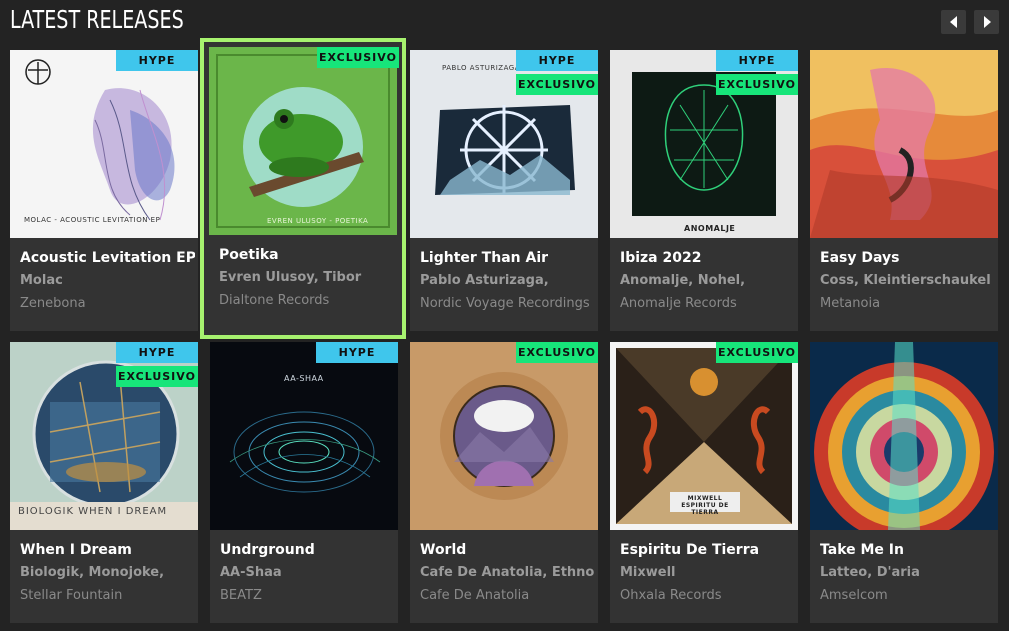 Image resolution: width=1009 pixels, height=631 pixels. Describe the element at coordinates (704, 436) in the screenshot. I see `release-cover: MIXWELL ESPIRITU DE TIERRA` at that location.